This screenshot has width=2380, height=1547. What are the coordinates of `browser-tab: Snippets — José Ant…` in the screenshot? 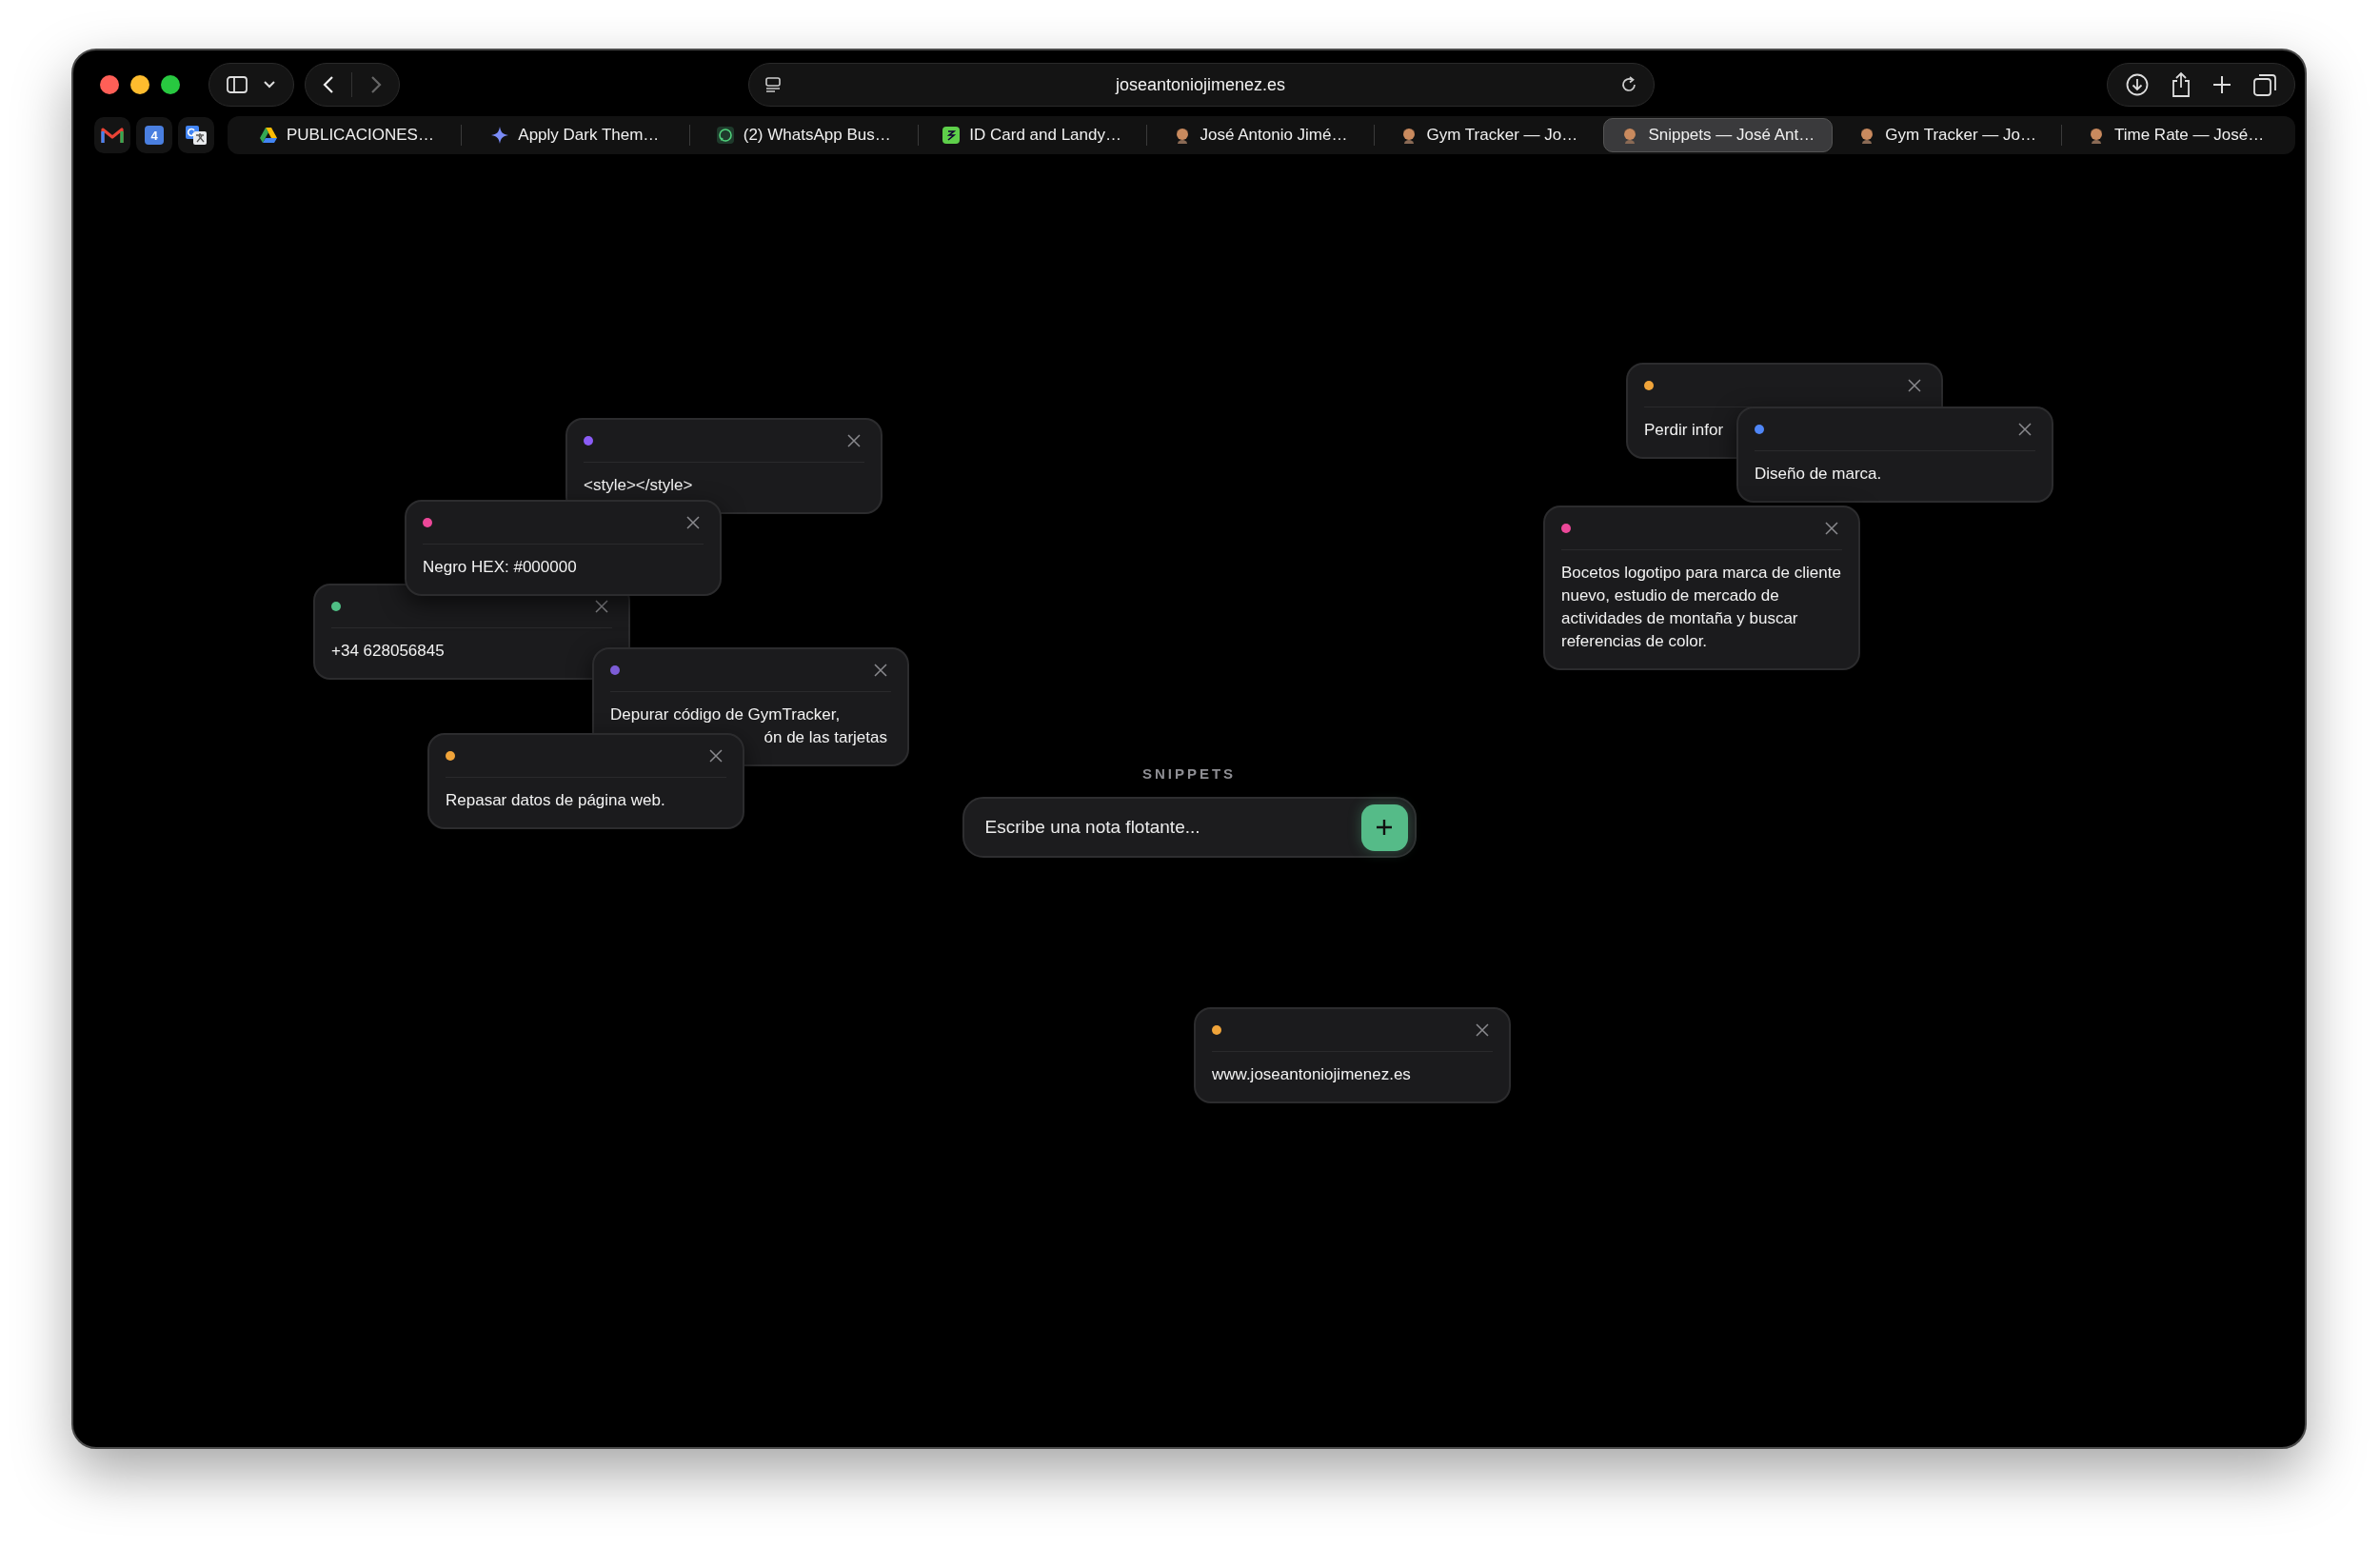 It's located at (1718, 135).